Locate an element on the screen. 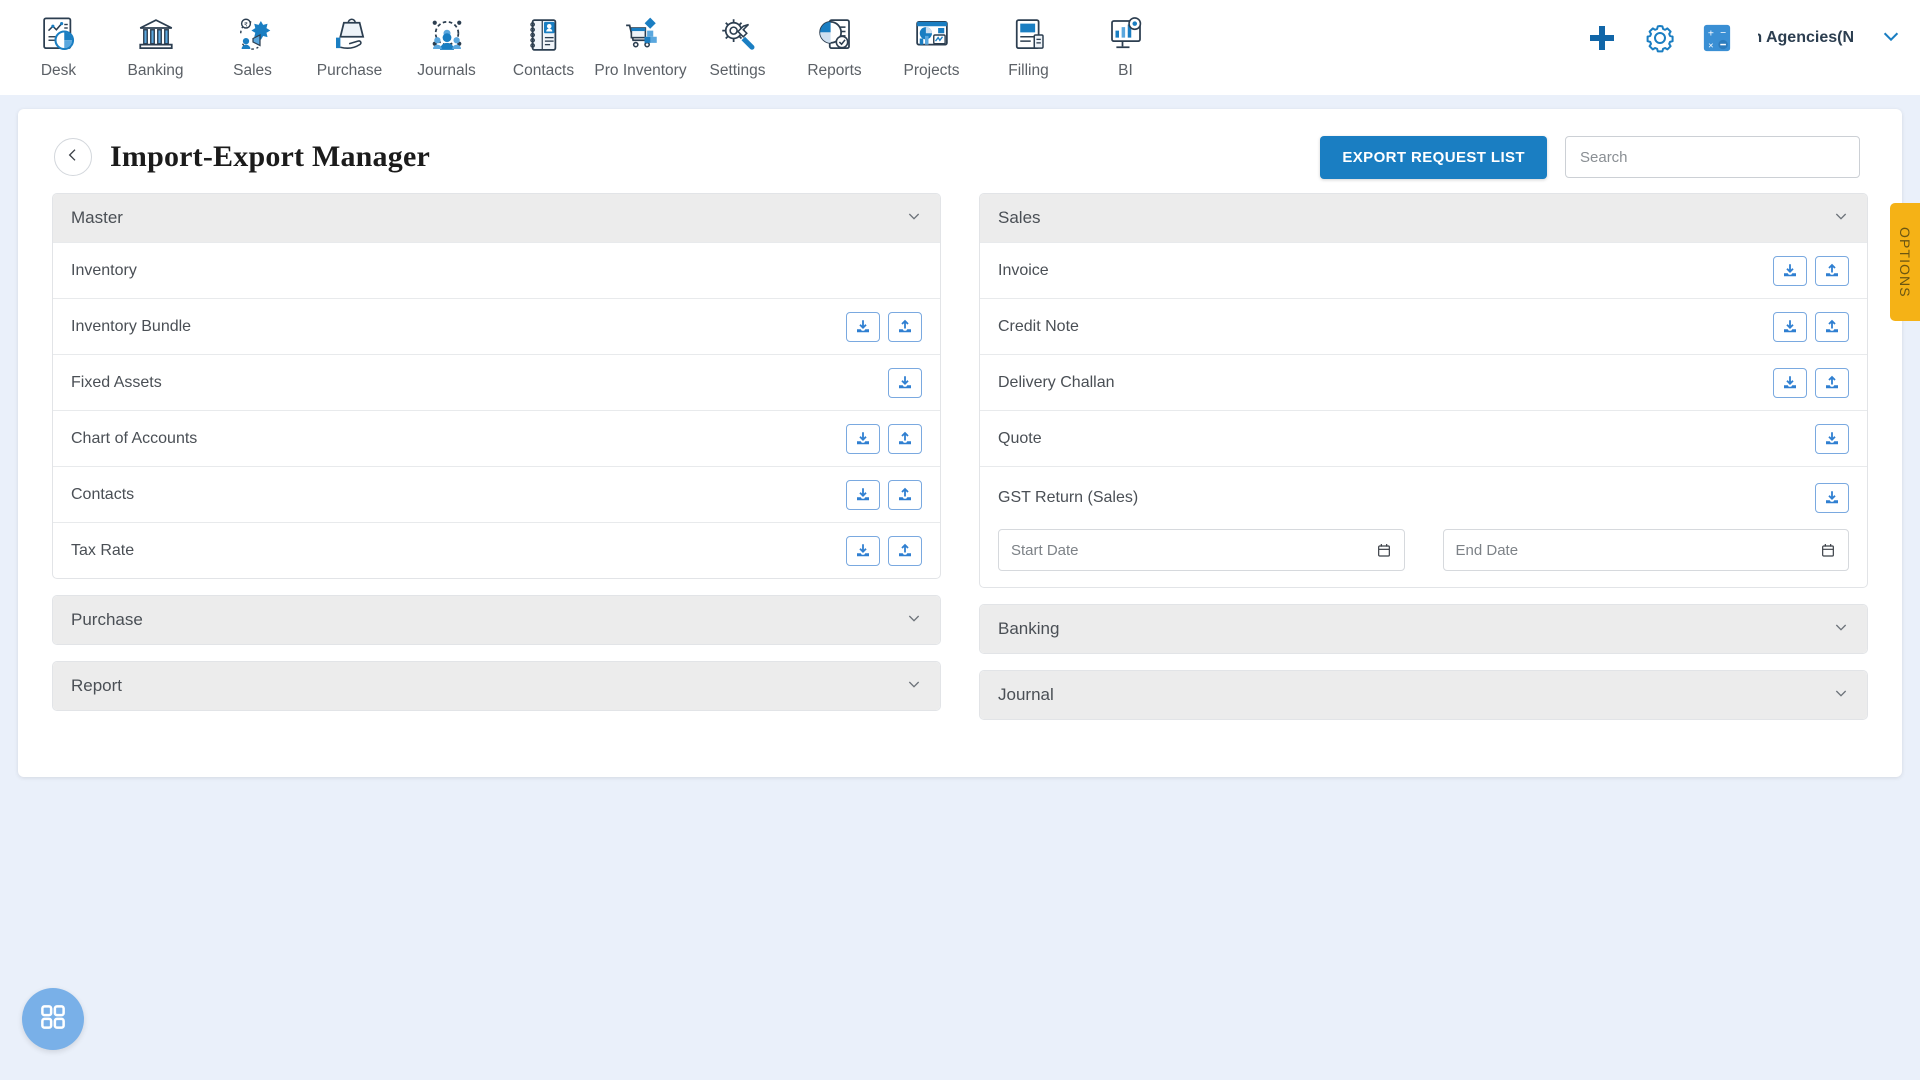  nav-label: Purchase is located at coordinates (349, 70).